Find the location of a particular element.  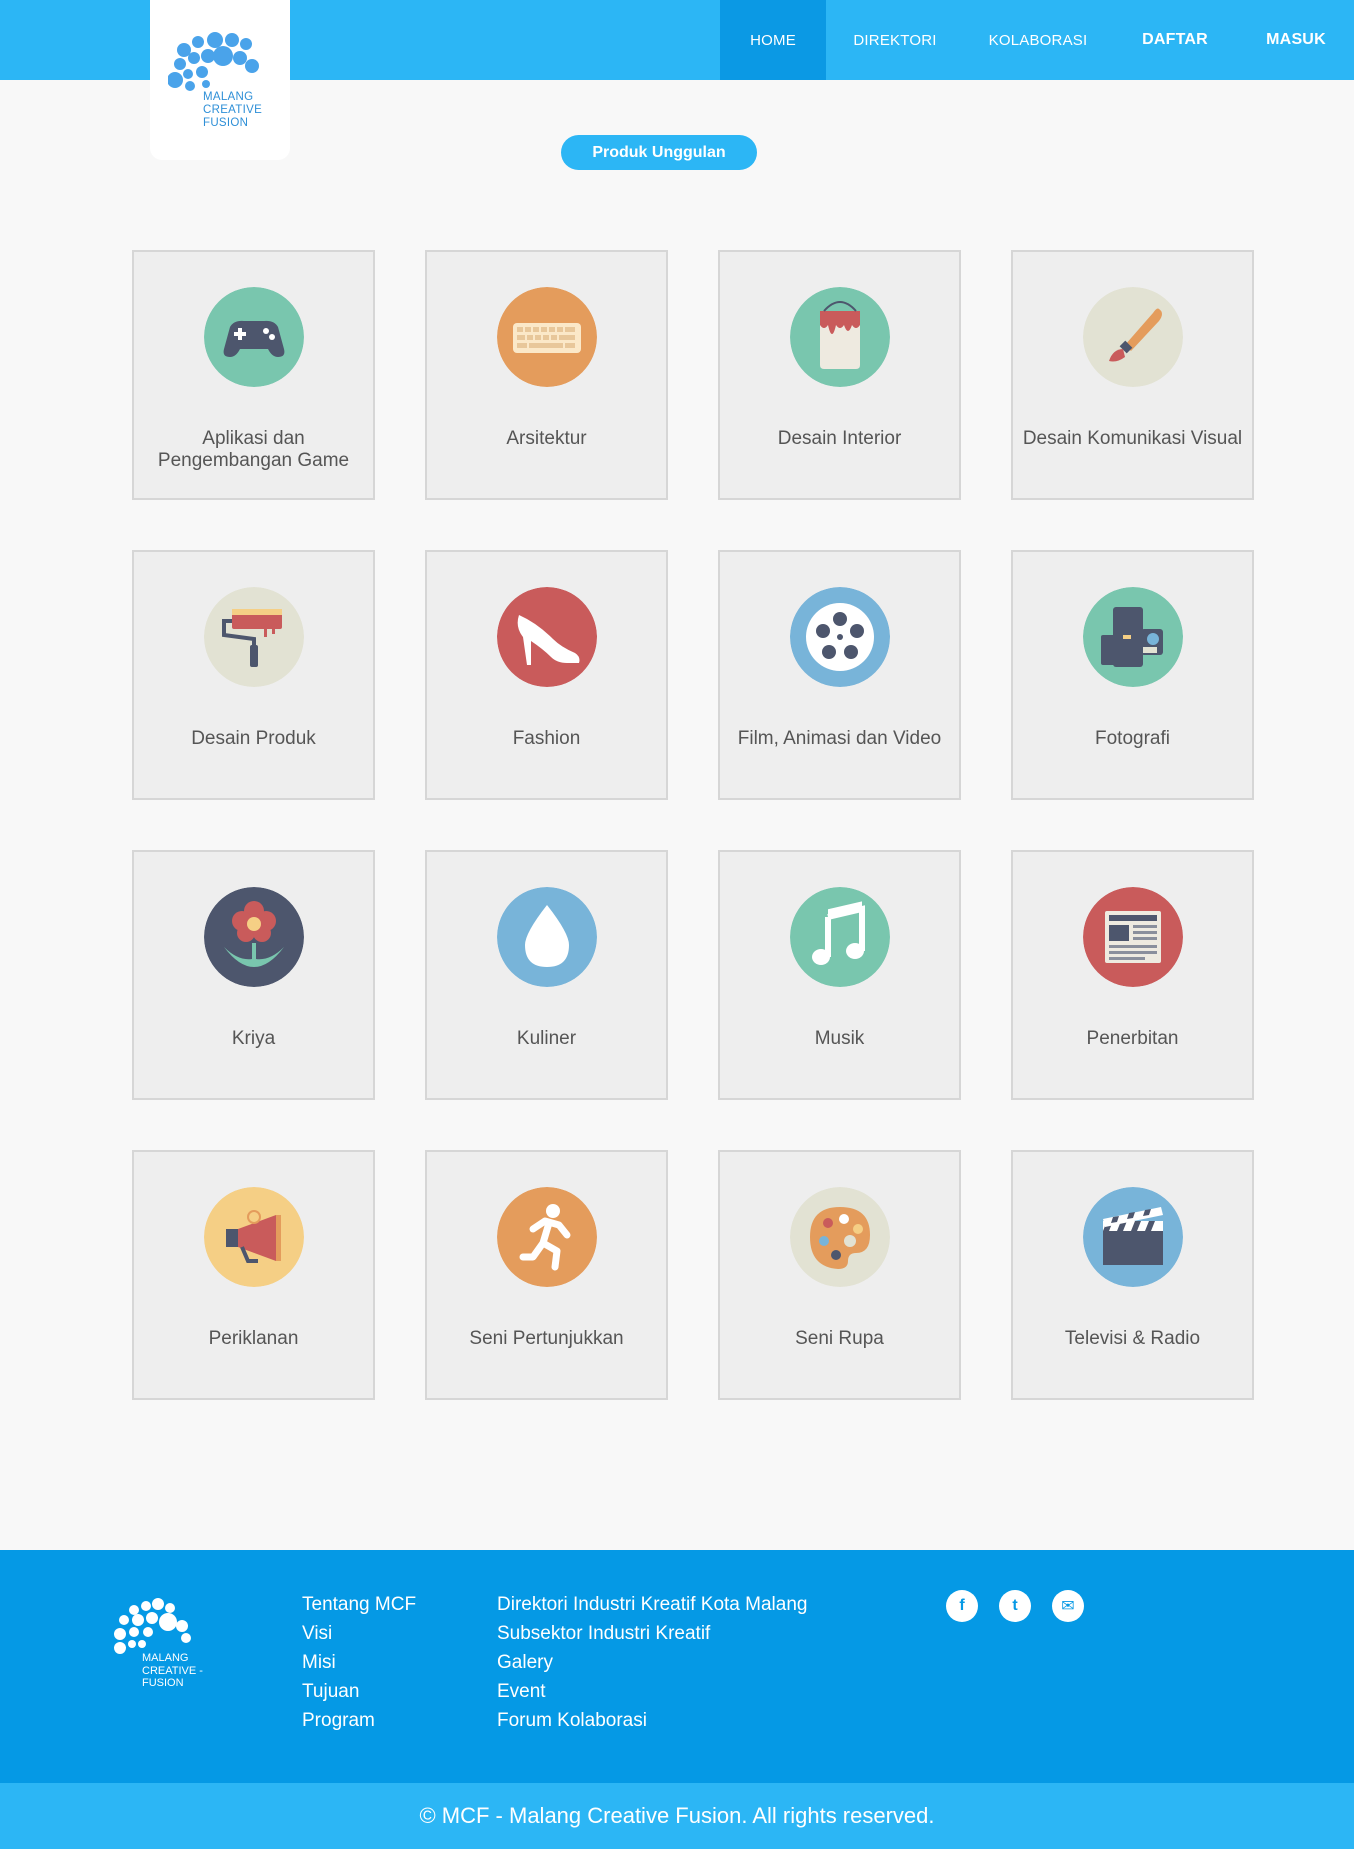

category-label: Arsitektur is located at coordinates (546, 438).